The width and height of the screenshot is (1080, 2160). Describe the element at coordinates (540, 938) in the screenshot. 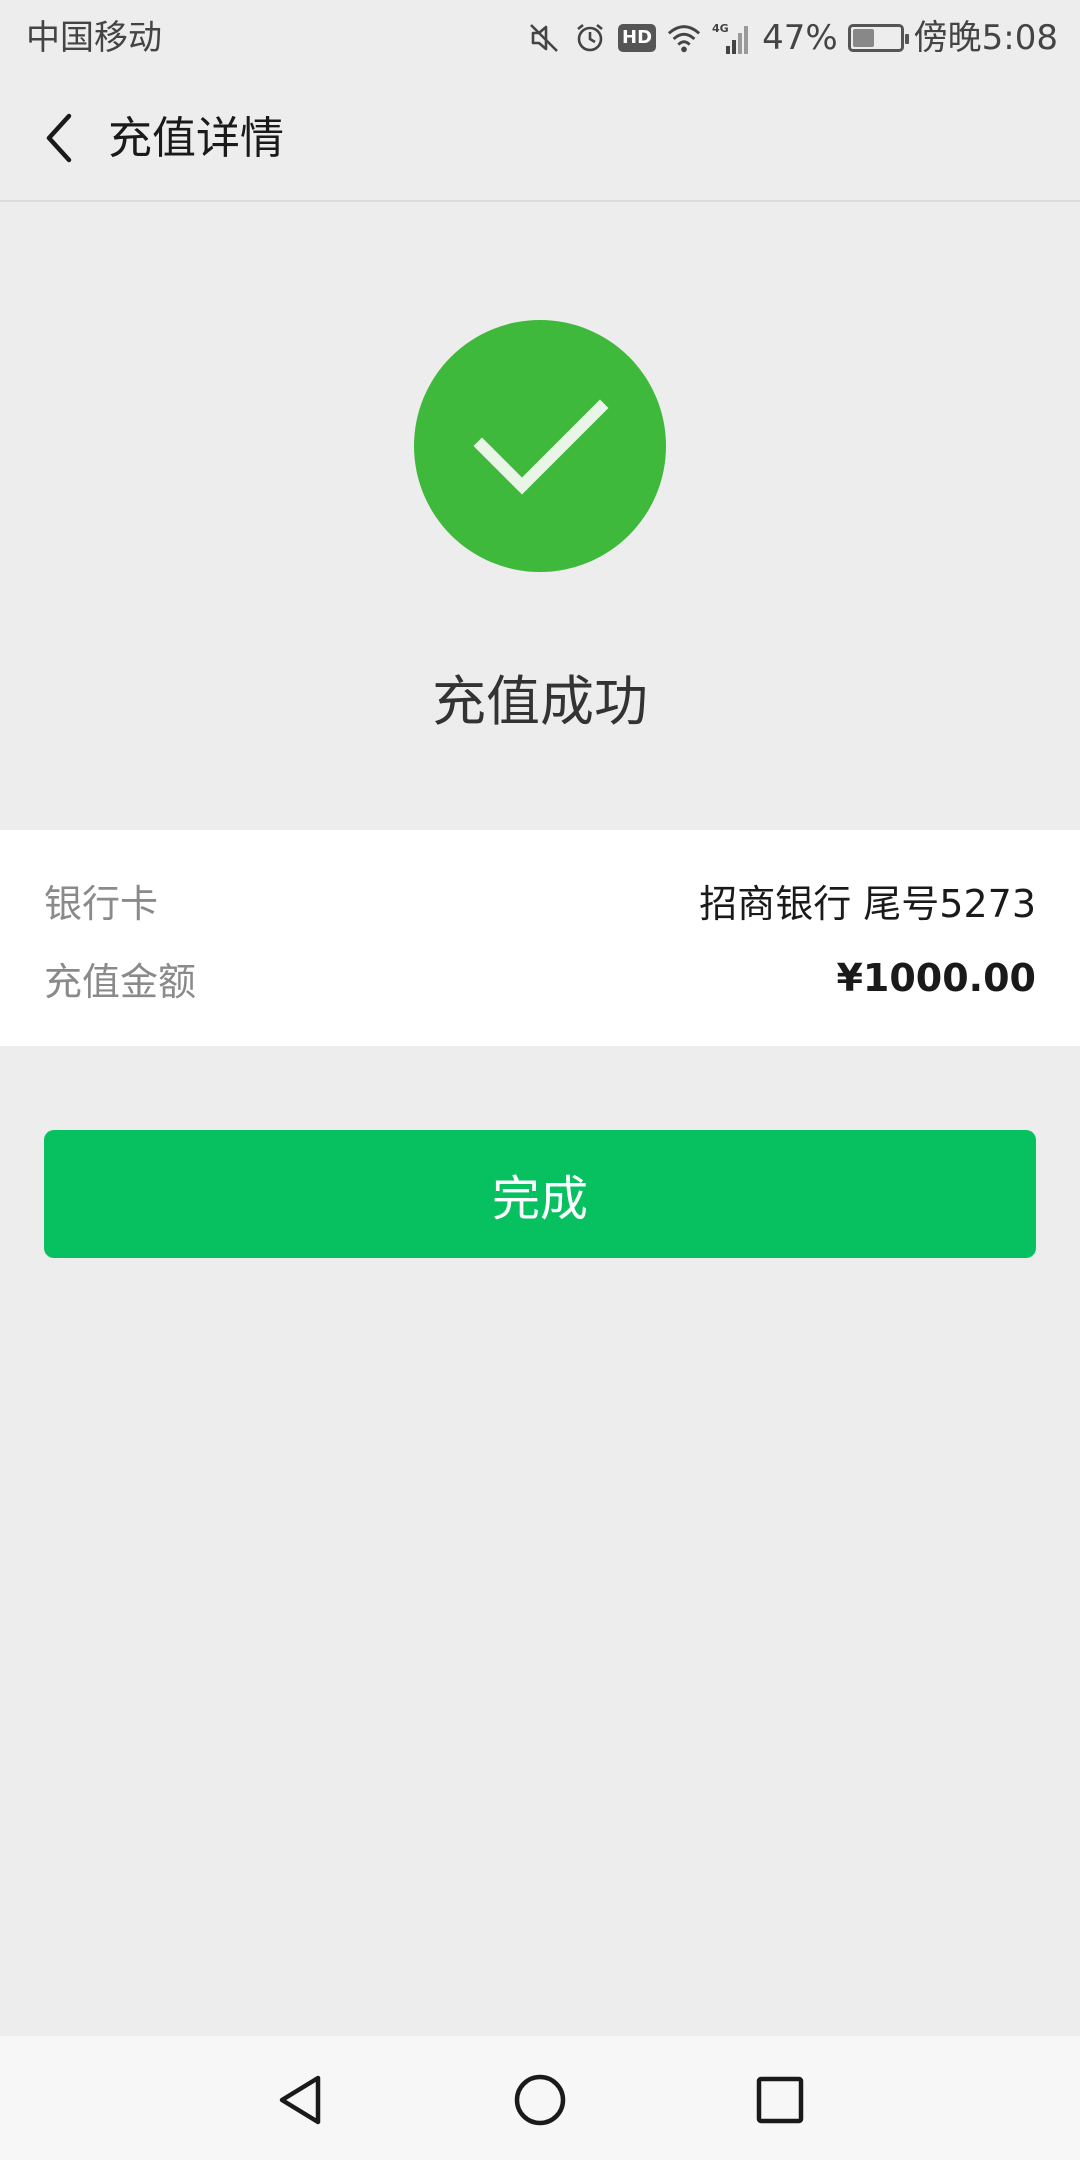

I see `details-card` at that location.